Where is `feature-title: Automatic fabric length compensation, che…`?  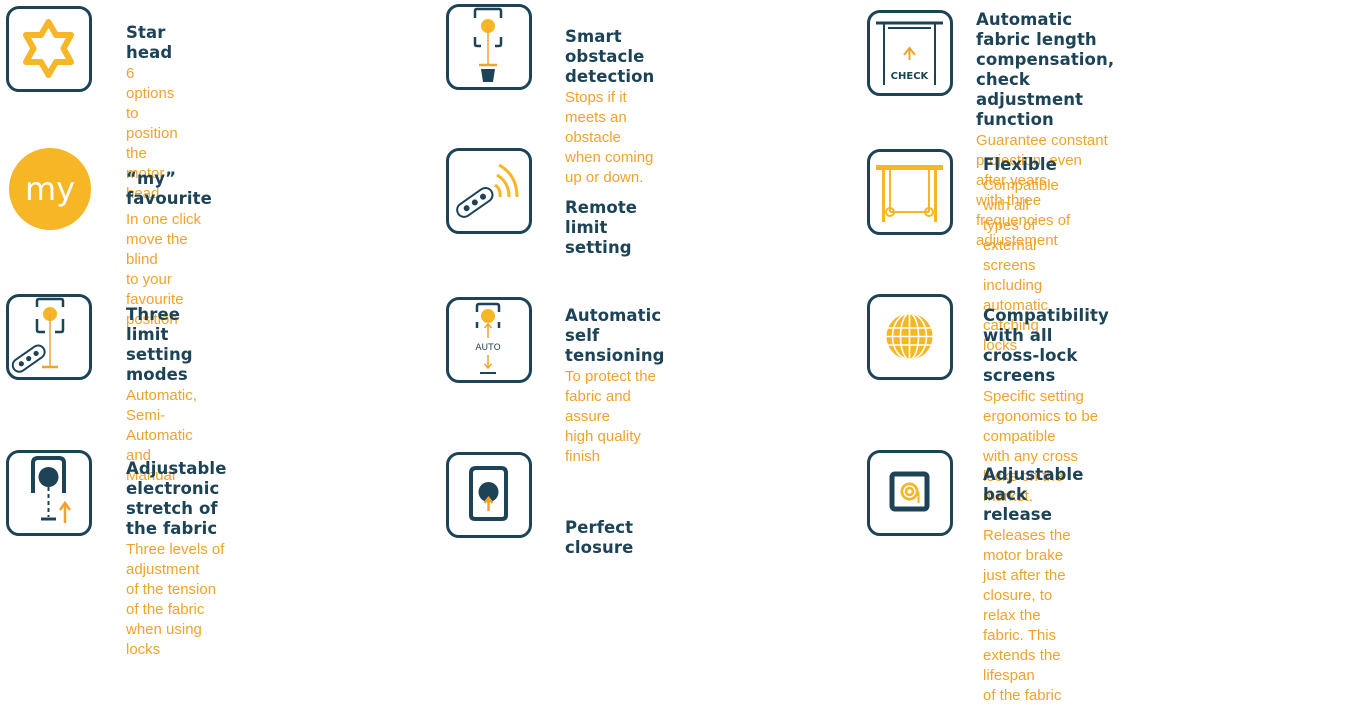
feature-title: Automatic fabric length compensation, che… is located at coordinates (1045, 69).